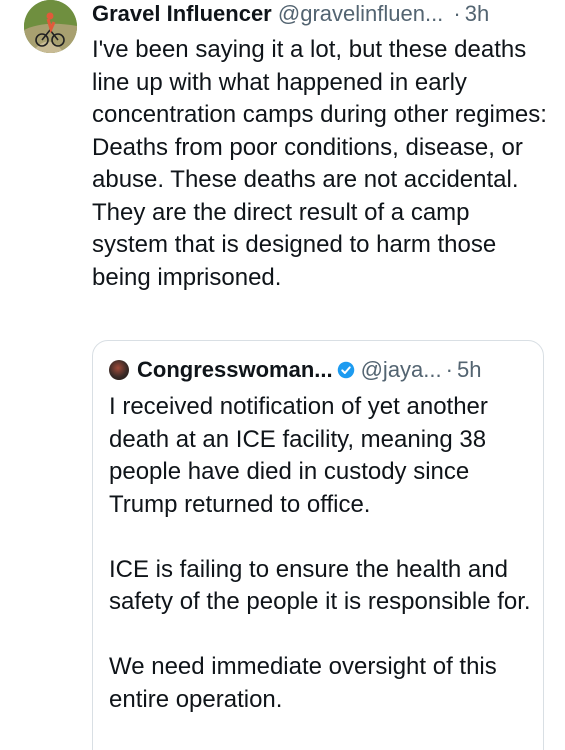 This screenshot has height=750, width=565. I want to click on quoted-post-timestamp: 5h, so click(469, 370).